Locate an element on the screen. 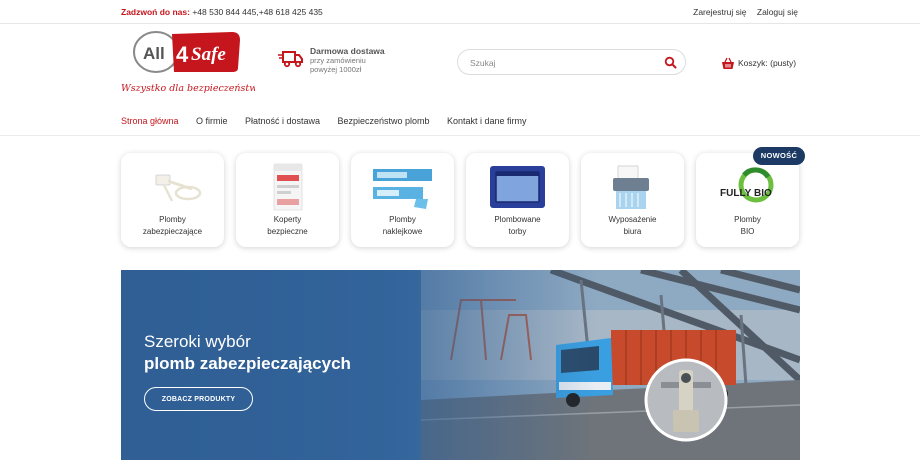  call-label: Zadzwoń do nas: is located at coordinates (155, 12).